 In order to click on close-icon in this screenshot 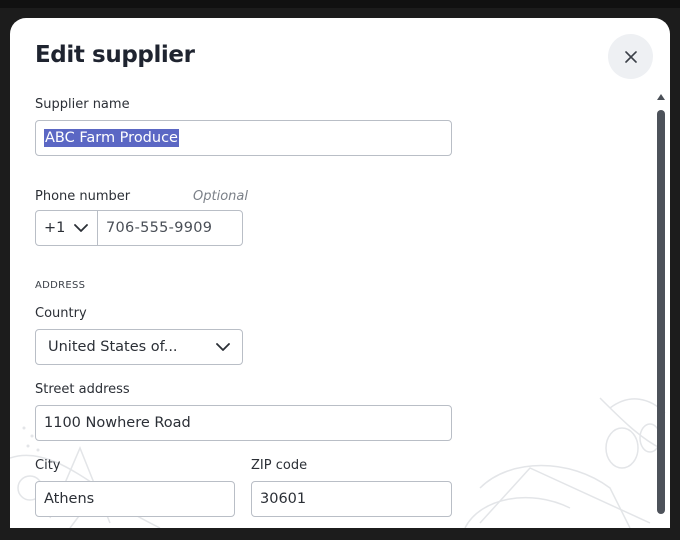, I will do `click(630, 56)`.